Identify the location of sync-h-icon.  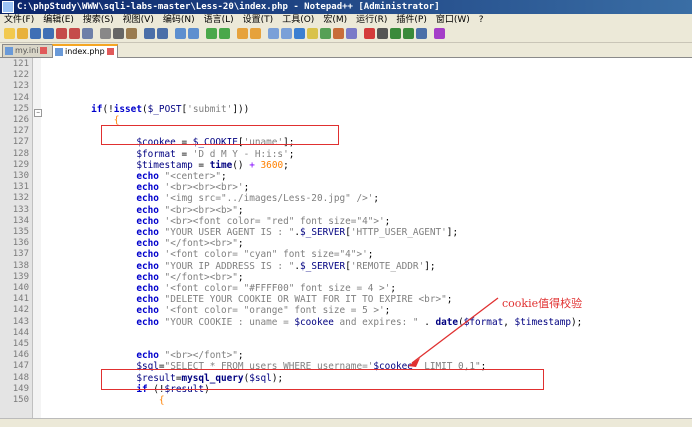
(255, 33).